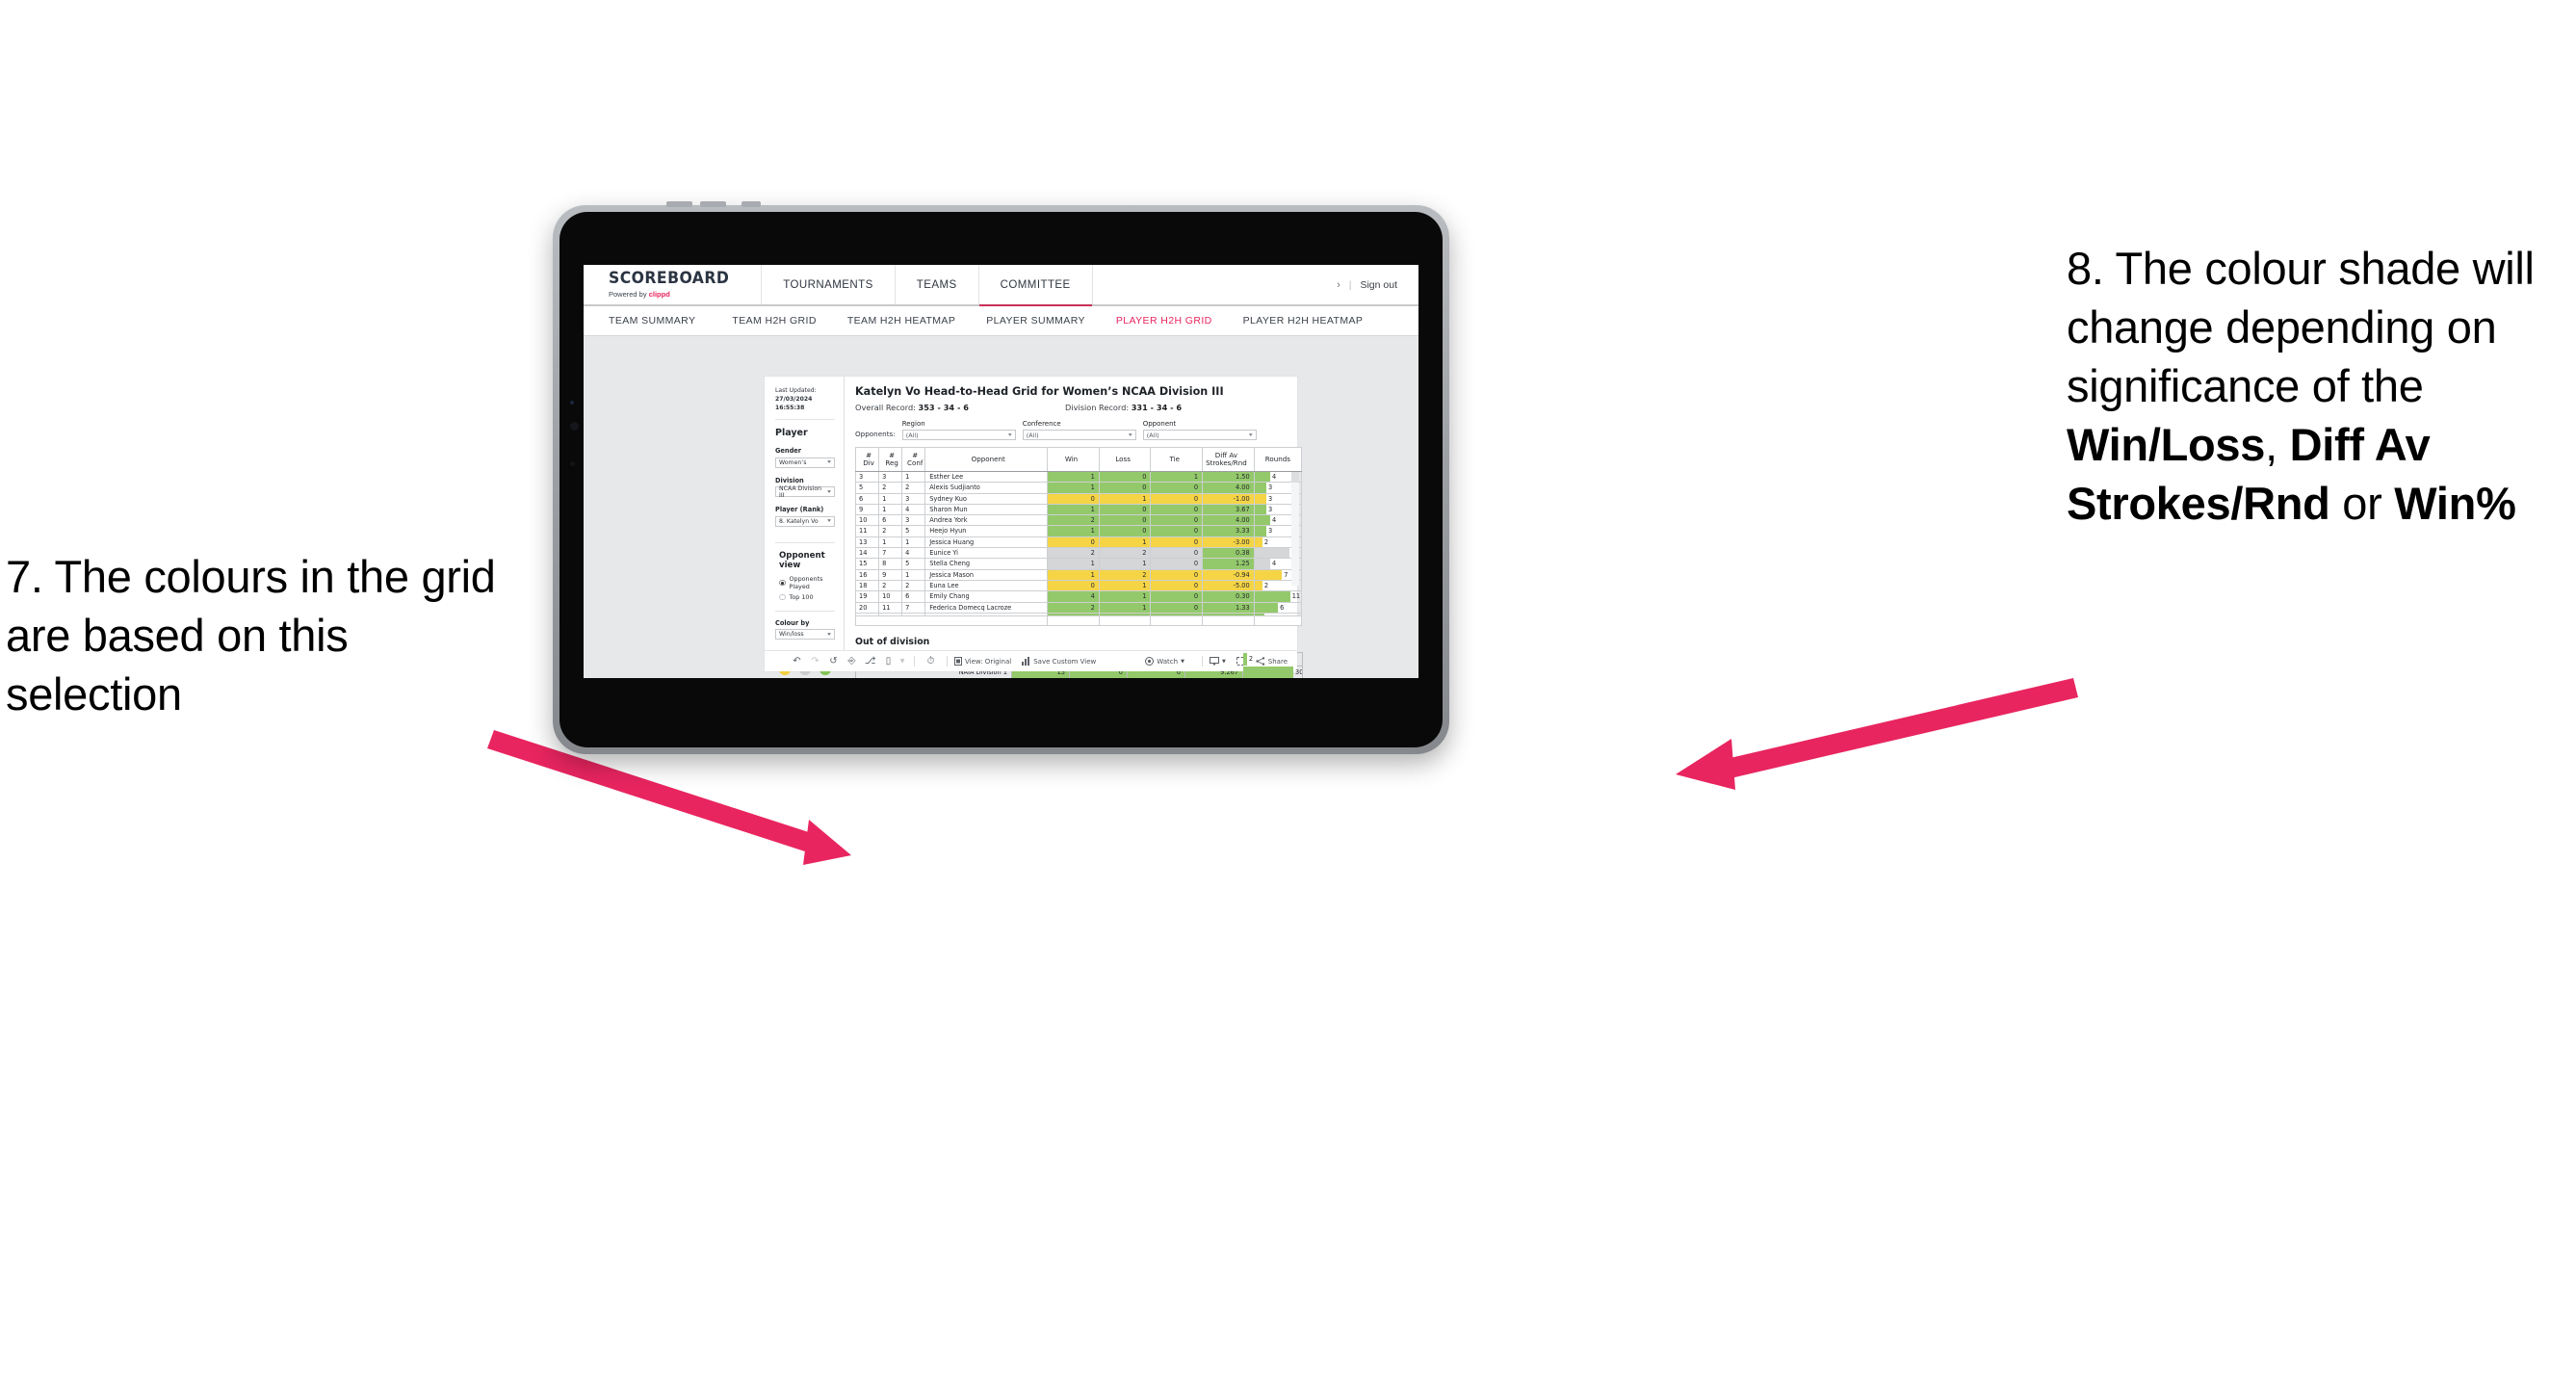  I want to click on table-cell: 5, so click(913, 531).